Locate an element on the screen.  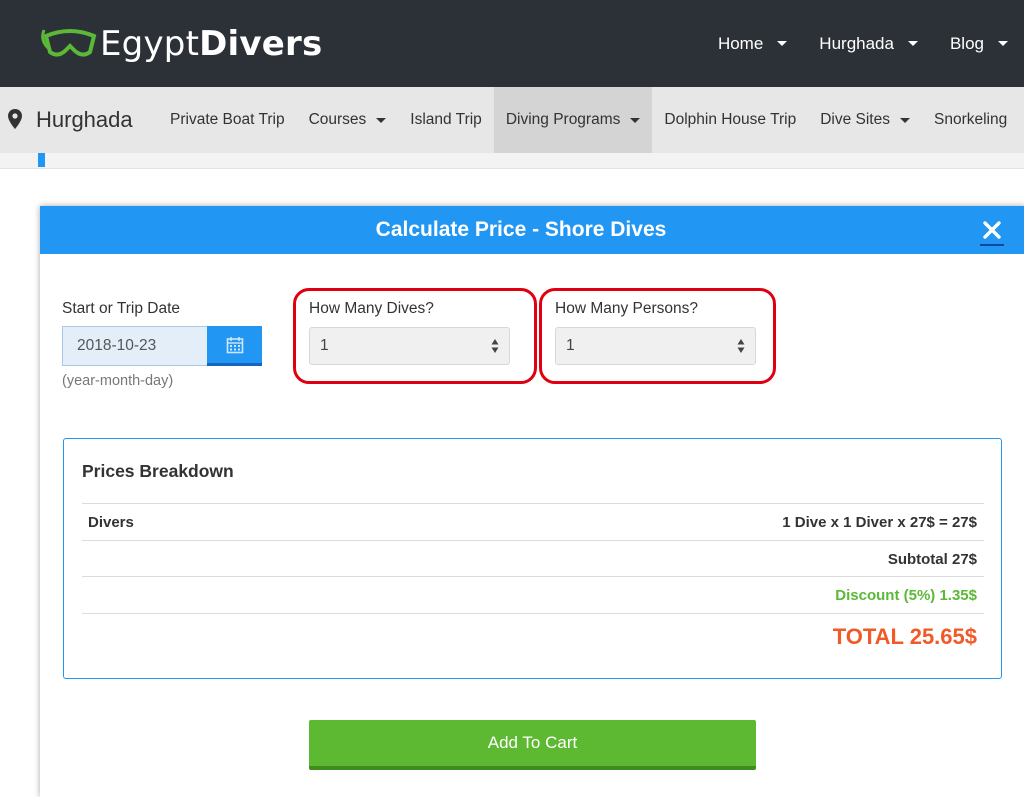
topnav-home: Home is located at coordinates (753, 44).